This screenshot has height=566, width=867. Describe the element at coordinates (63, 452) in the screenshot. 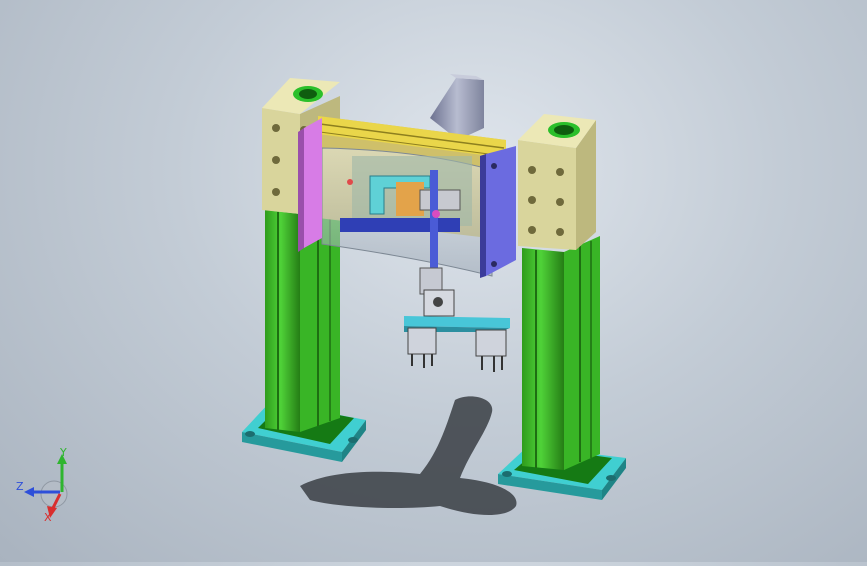

I see `y-axis-label: Y` at that location.